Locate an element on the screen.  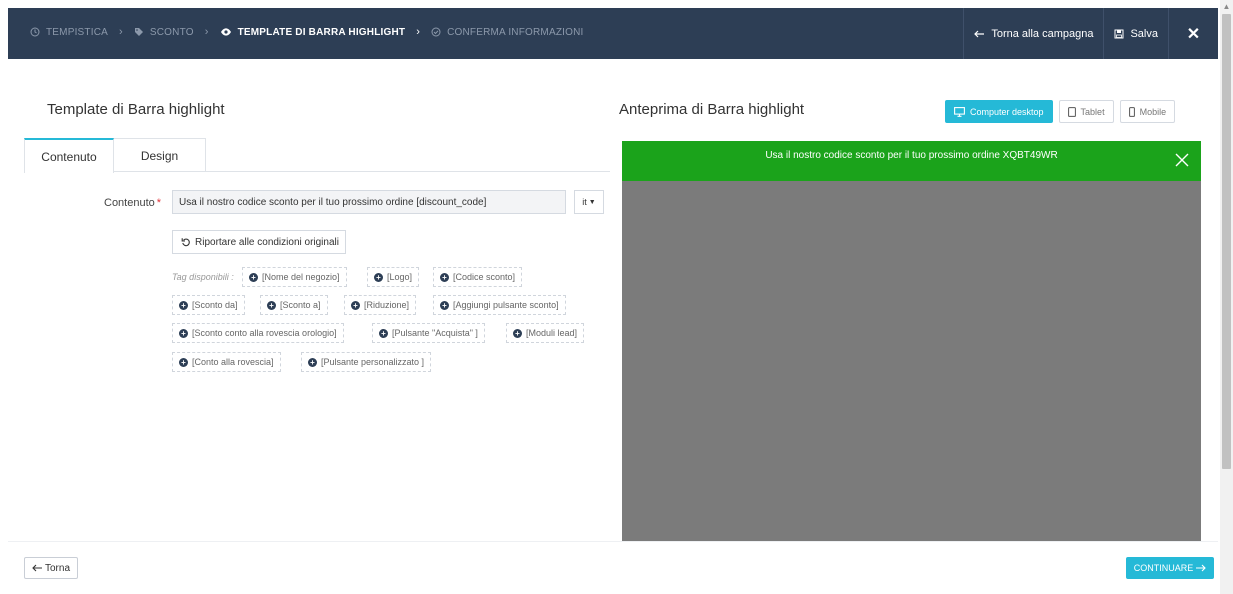
device-mobile-button: Mobile is located at coordinates (1147, 111).